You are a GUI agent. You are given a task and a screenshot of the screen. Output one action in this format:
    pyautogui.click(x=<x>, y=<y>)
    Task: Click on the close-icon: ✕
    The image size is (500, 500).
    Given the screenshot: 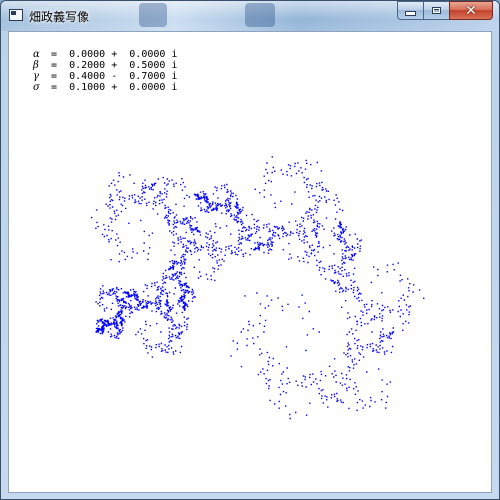 What is the action you would take?
    pyautogui.click(x=471, y=10)
    